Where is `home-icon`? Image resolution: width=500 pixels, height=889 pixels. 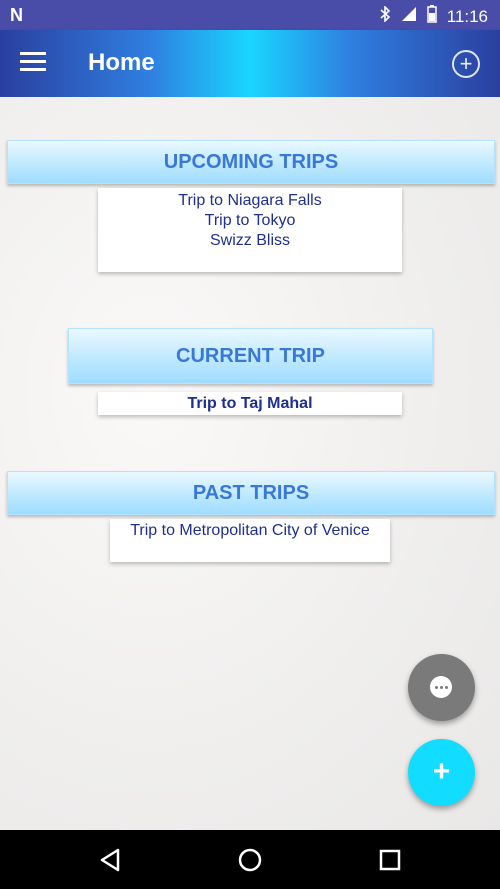
home-icon is located at coordinates (250, 860).